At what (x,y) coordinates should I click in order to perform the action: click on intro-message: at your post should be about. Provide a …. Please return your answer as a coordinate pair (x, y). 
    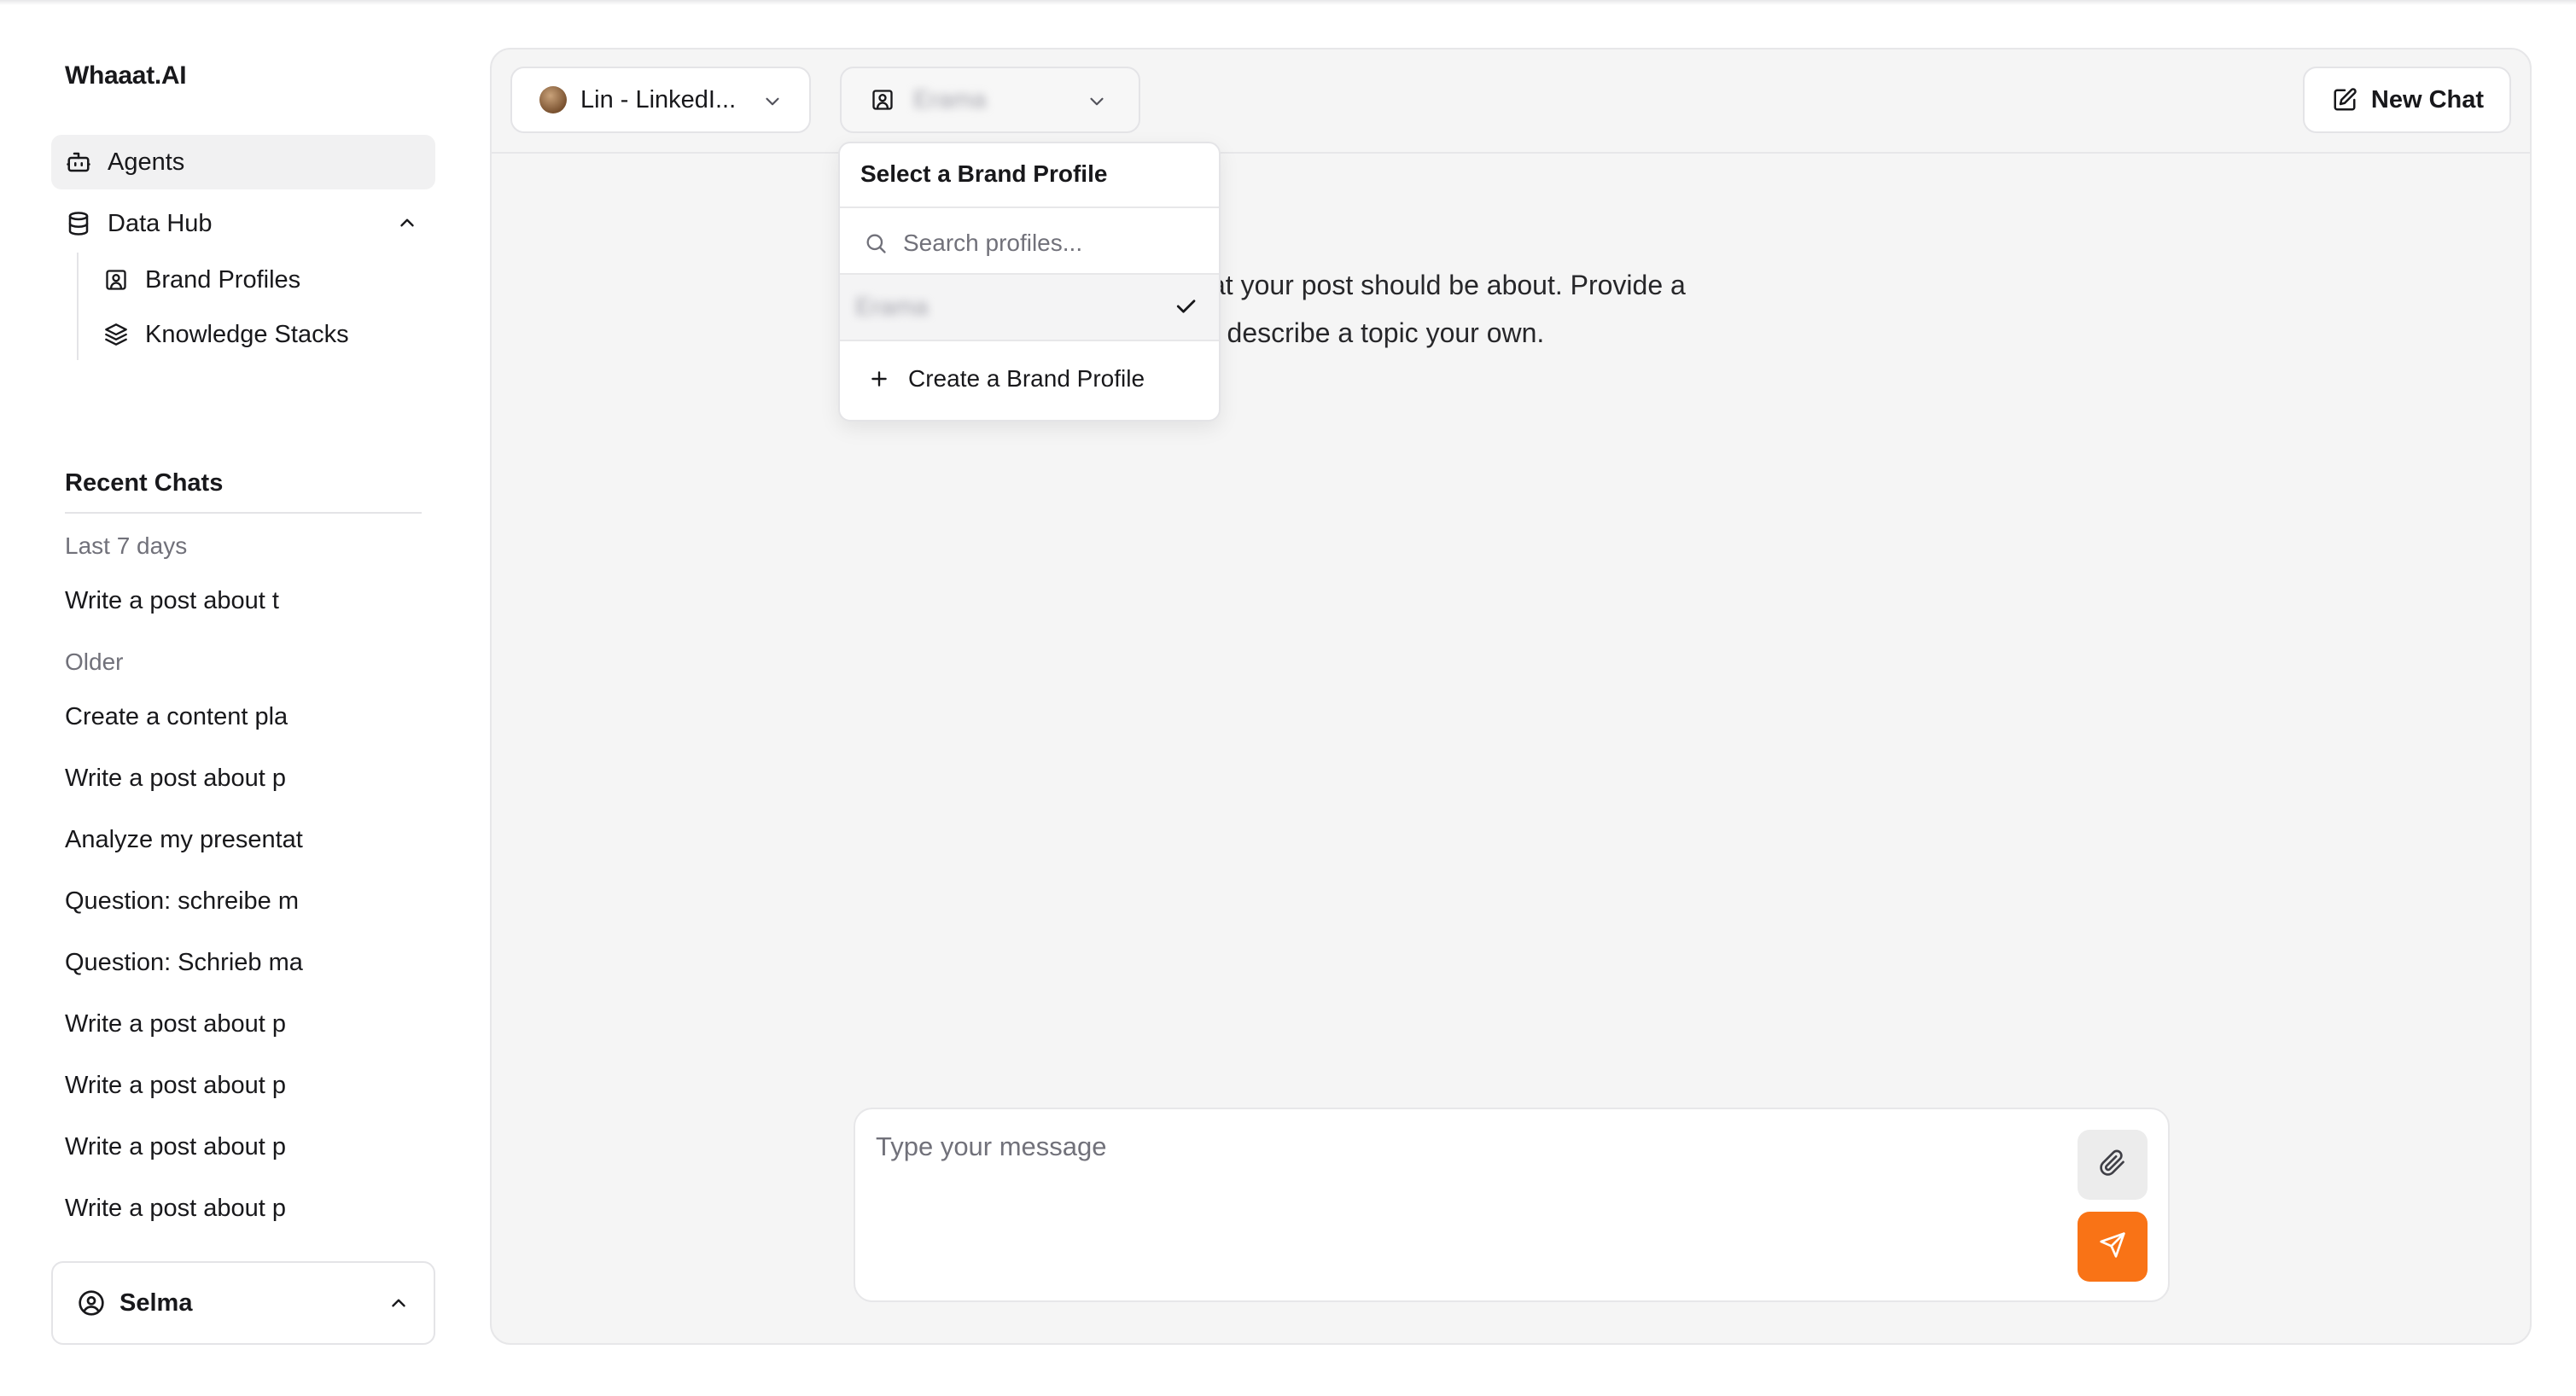
    Looking at the image, I should click on (1448, 309).